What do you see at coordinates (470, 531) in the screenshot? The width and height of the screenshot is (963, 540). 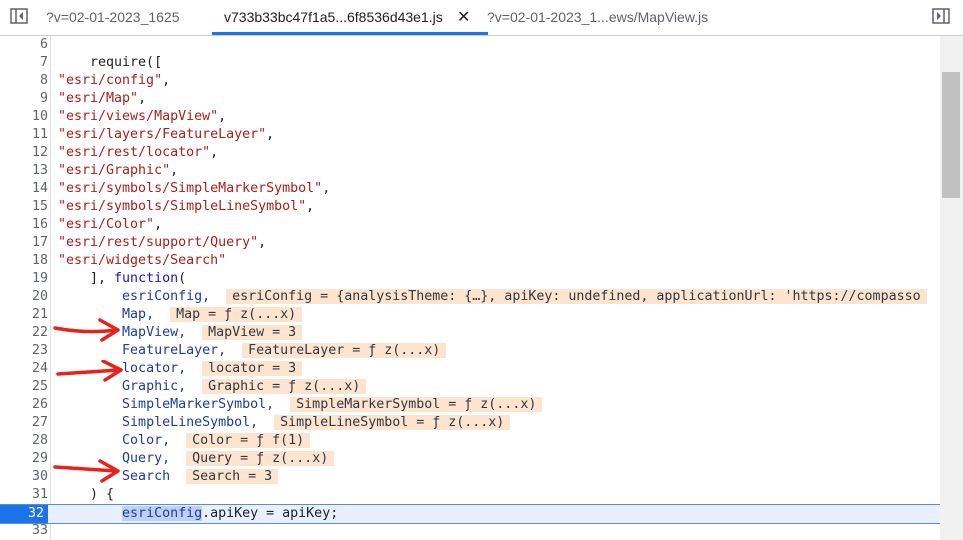 I see `code-line: 33` at bounding box center [470, 531].